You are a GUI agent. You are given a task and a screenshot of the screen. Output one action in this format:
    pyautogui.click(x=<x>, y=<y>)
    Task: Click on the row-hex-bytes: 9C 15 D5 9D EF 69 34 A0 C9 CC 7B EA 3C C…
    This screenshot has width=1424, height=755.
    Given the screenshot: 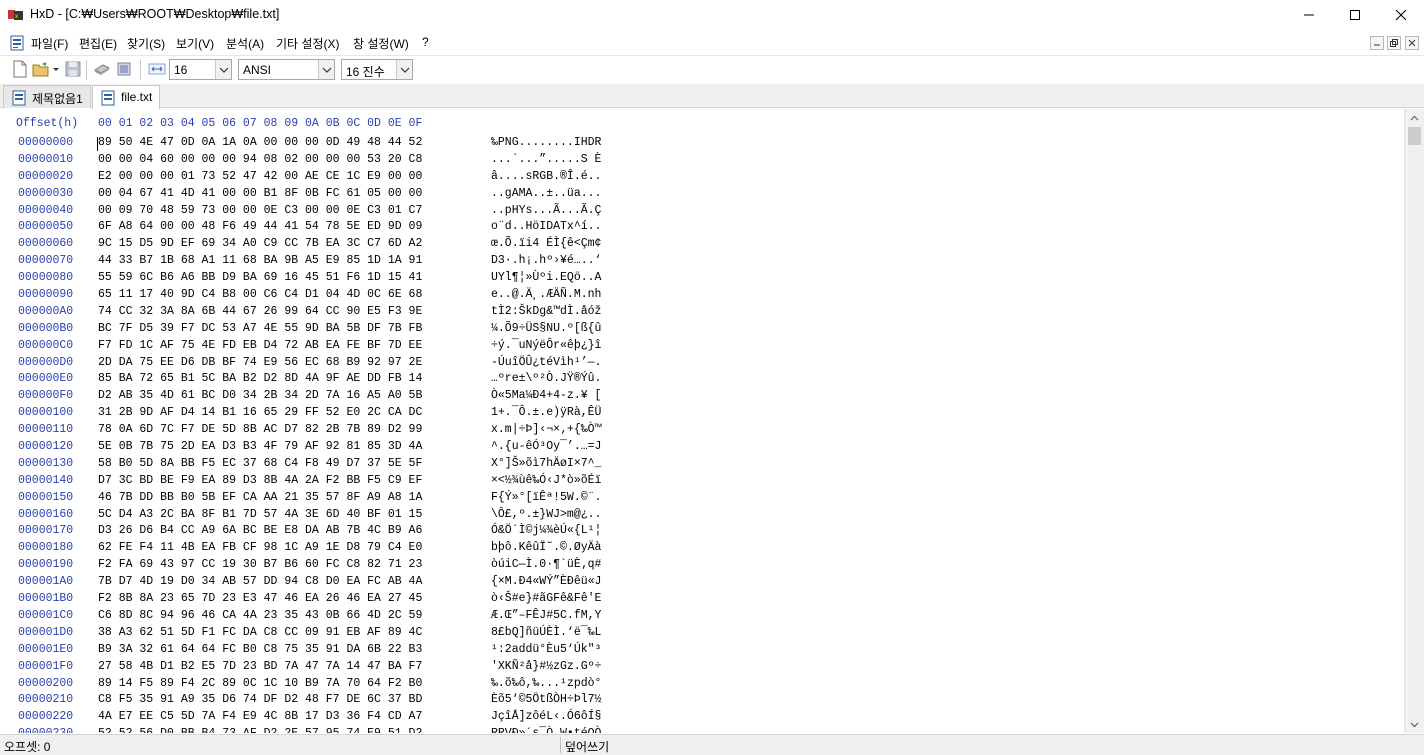 What is the action you would take?
    pyautogui.click(x=260, y=243)
    